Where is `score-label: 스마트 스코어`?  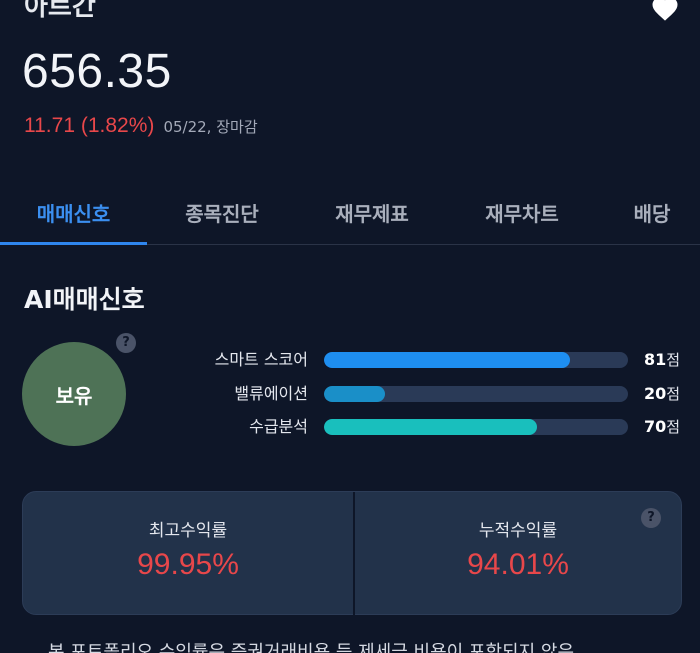
score-label: 스마트 스코어 is located at coordinates (261, 359).